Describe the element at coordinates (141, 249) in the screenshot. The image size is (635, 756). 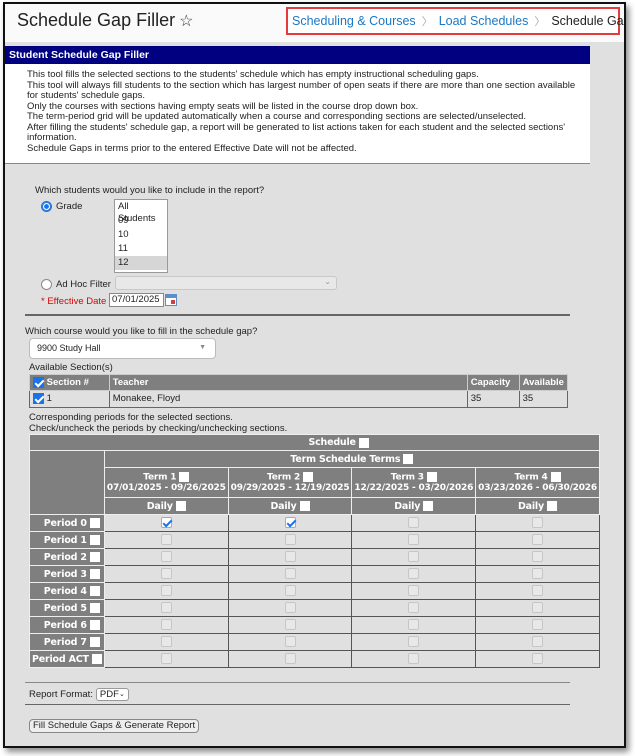
I see `grade-option-item: 11` at that location.